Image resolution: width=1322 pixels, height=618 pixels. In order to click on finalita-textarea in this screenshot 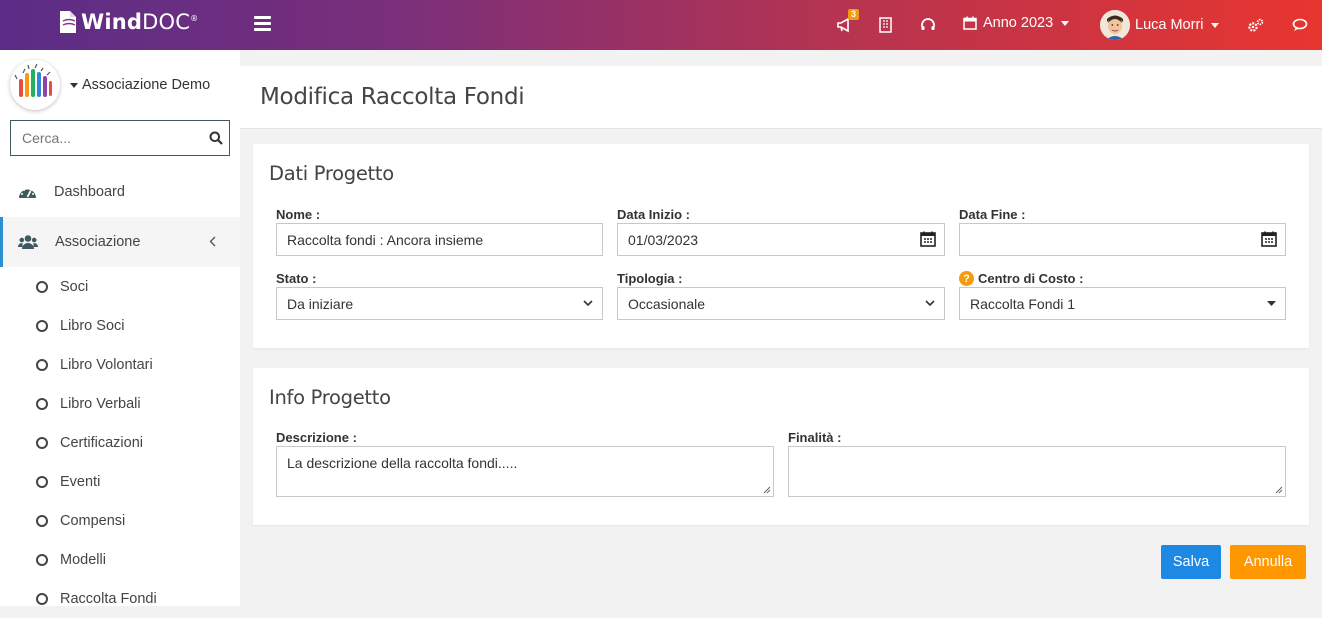, I will do `click(1037, 471)`.